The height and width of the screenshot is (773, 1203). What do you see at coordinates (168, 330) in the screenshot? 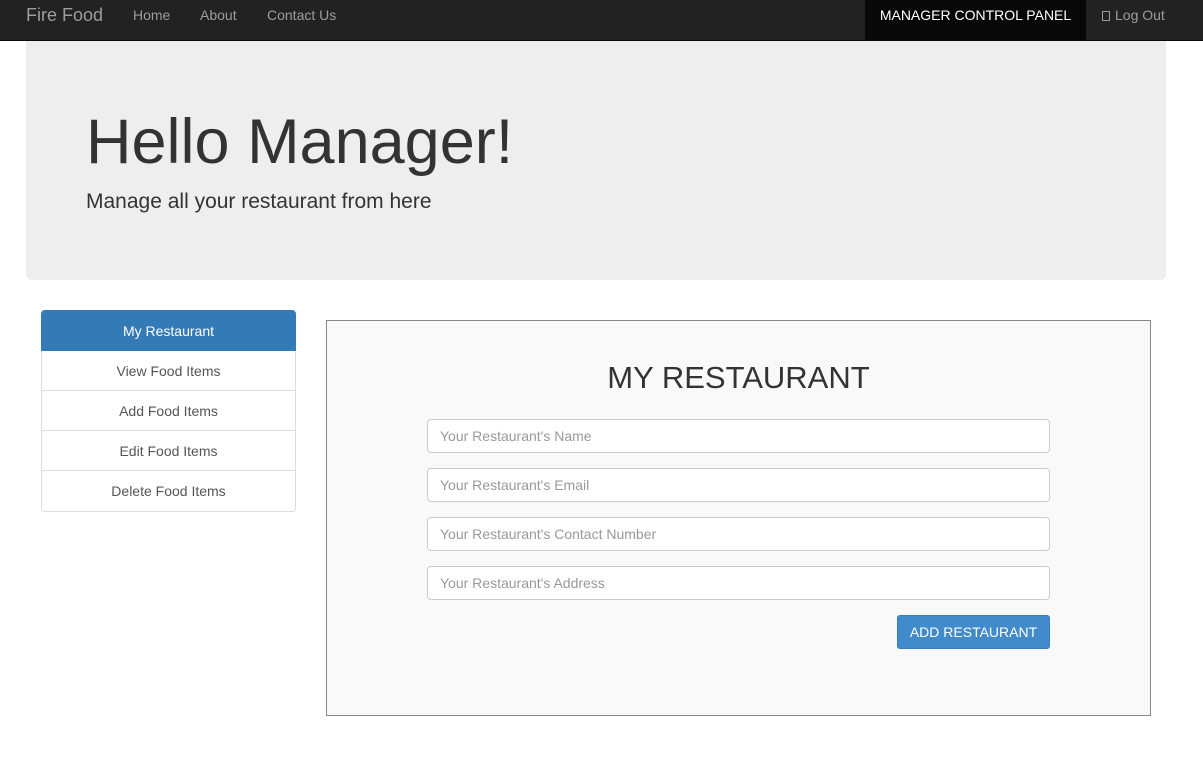
I see `sidebar-item-my-restaurant: My Restaurant` at bounding box center [168, 330].